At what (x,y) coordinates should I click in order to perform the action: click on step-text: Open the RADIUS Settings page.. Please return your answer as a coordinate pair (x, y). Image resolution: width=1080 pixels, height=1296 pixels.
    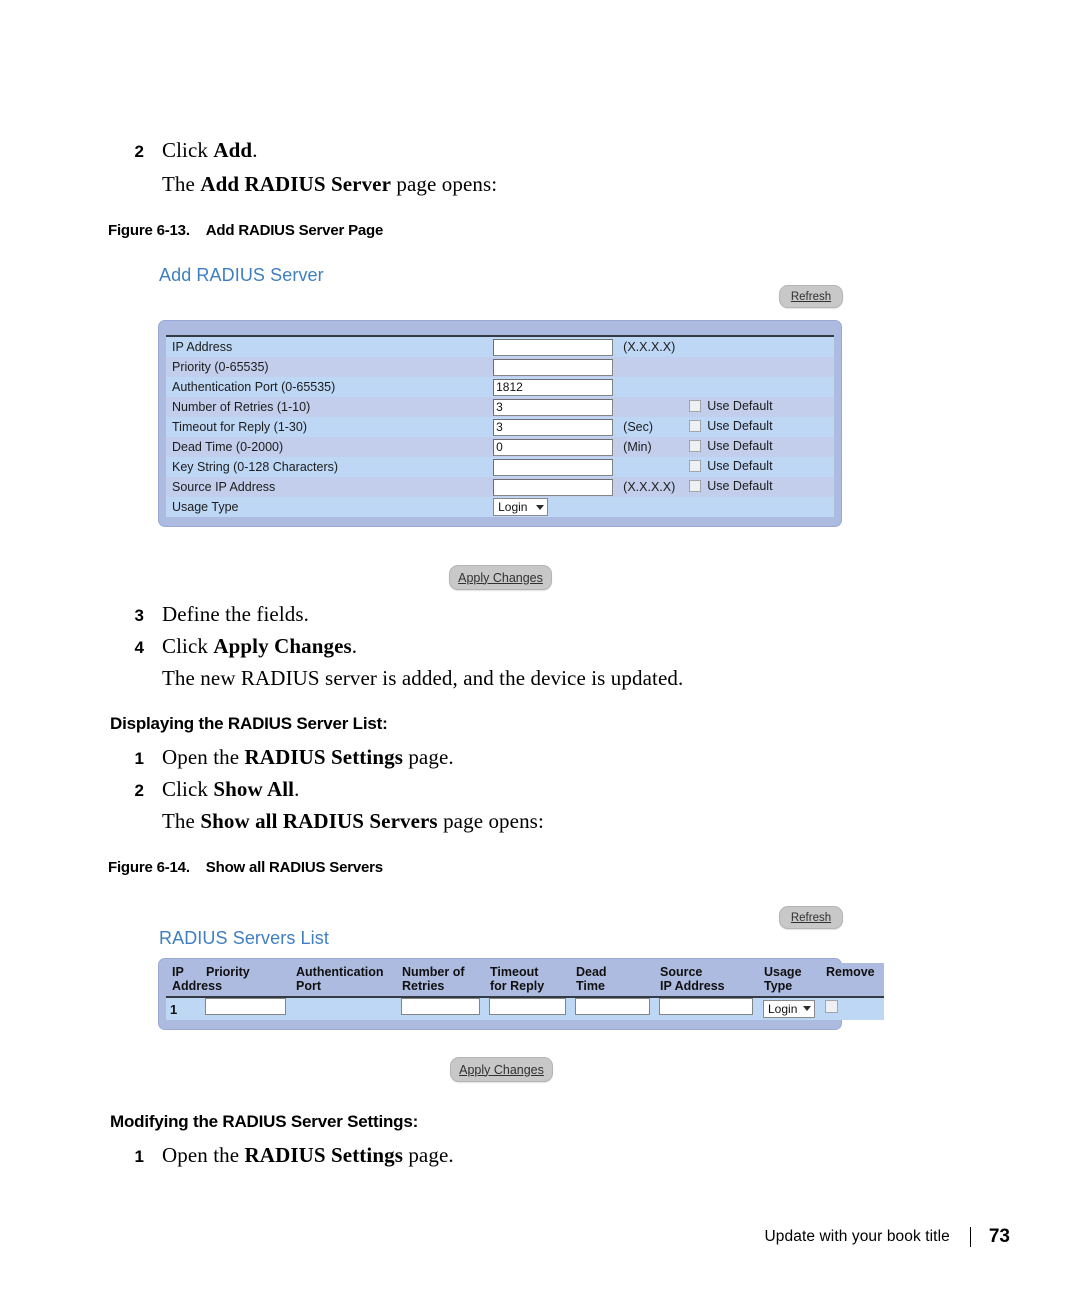
    Looking at the image, I should click on (308, 1155).